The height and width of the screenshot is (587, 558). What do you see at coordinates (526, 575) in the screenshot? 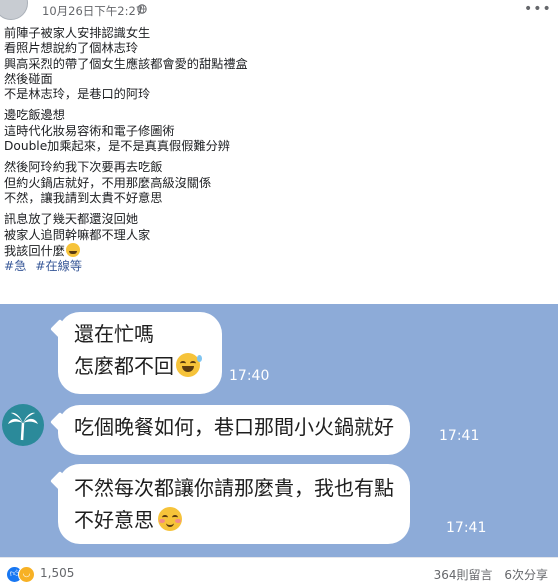
I see `share-count: 6次分享` at bounding box center [526, 575].